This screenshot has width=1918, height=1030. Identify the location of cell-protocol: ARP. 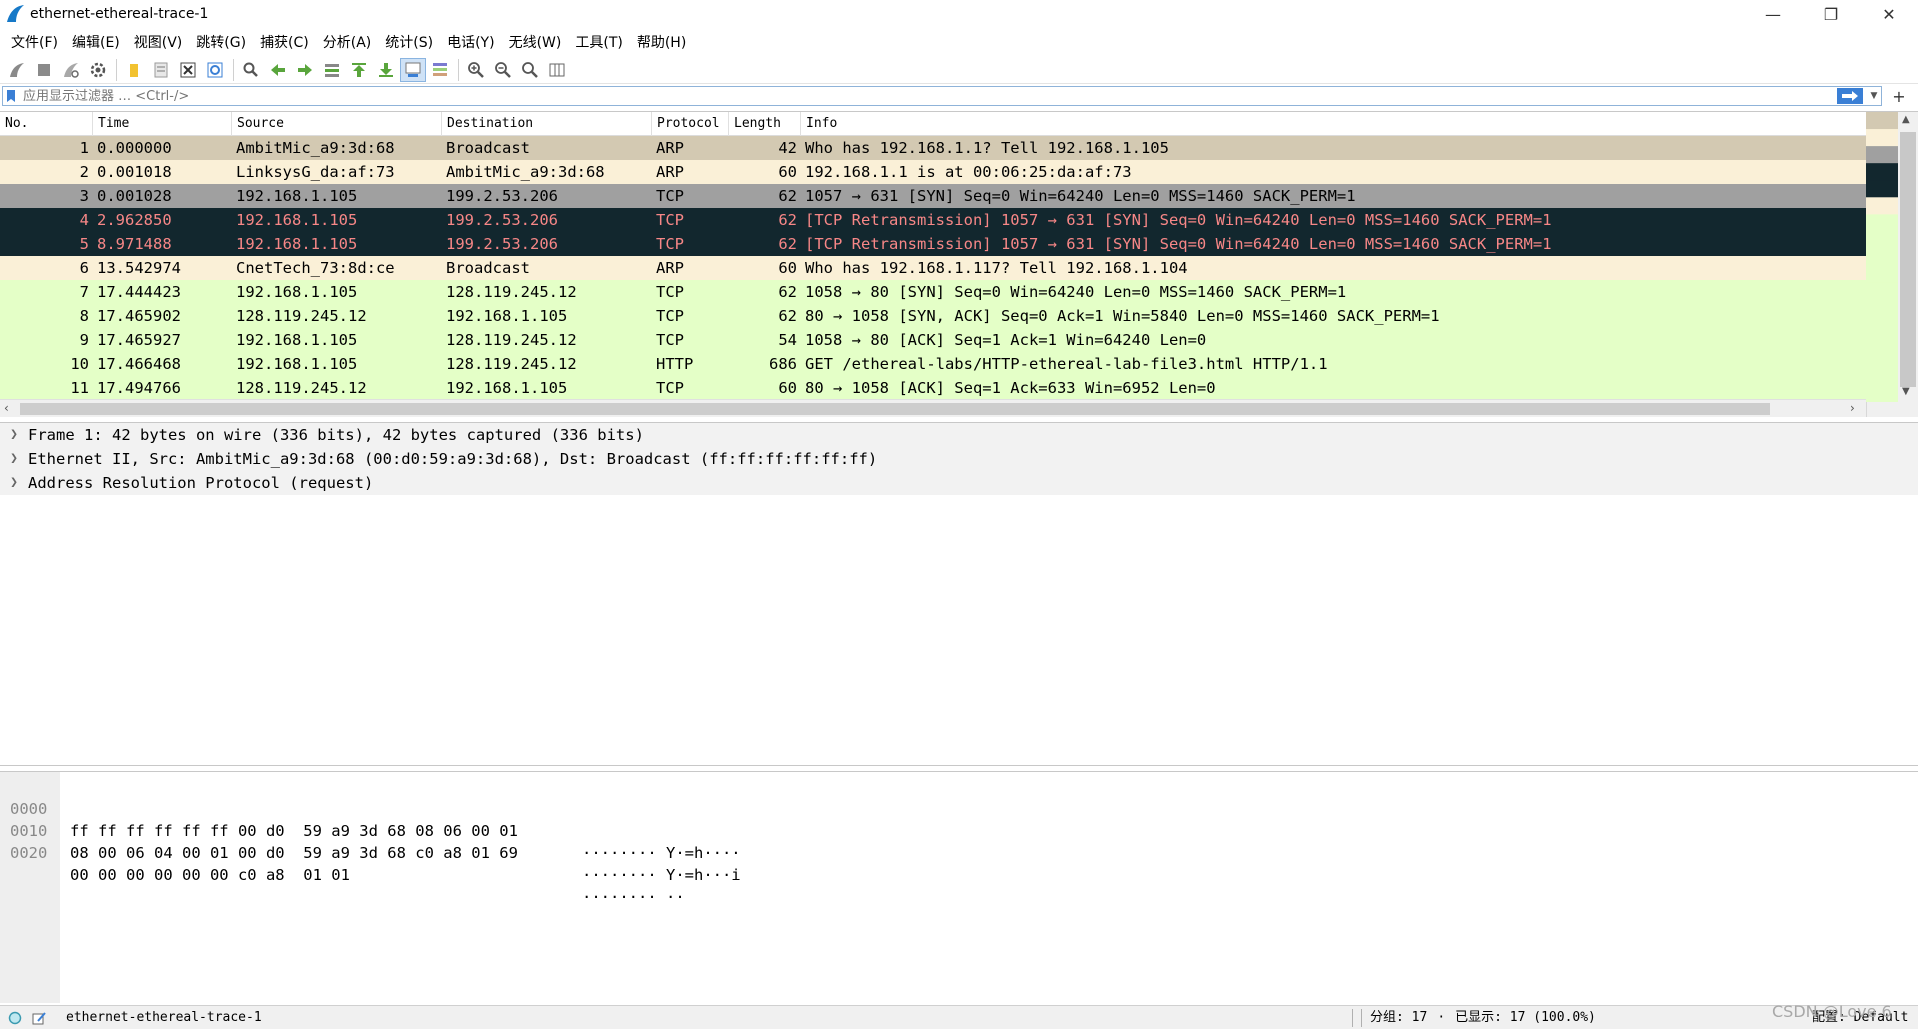
(670, 148).